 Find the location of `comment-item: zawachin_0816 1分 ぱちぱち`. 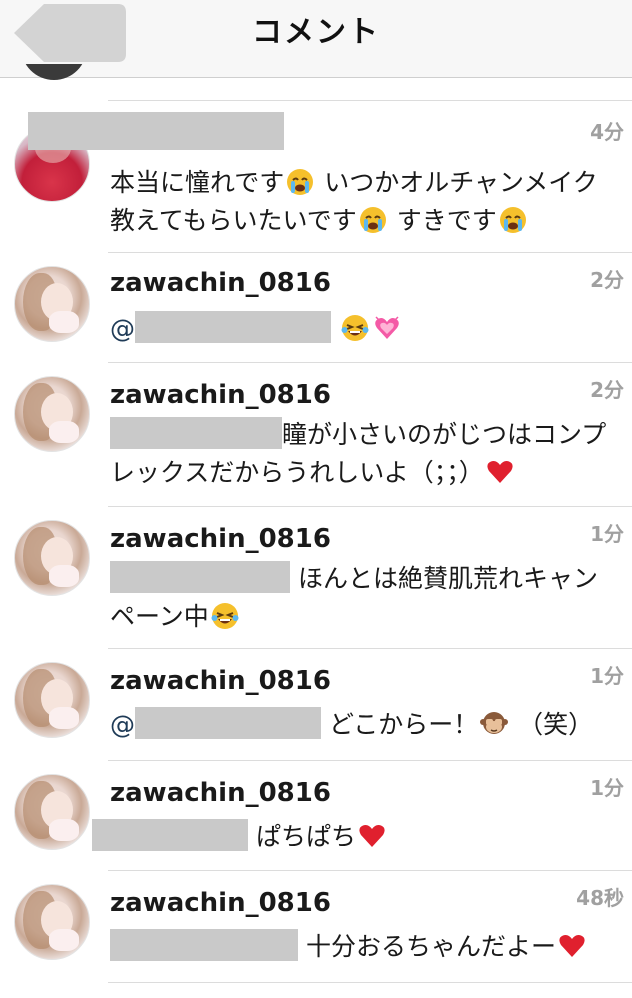

comment-item: zawachin_0816 1分 ぱちぱち is located at coordinates (316, 815).